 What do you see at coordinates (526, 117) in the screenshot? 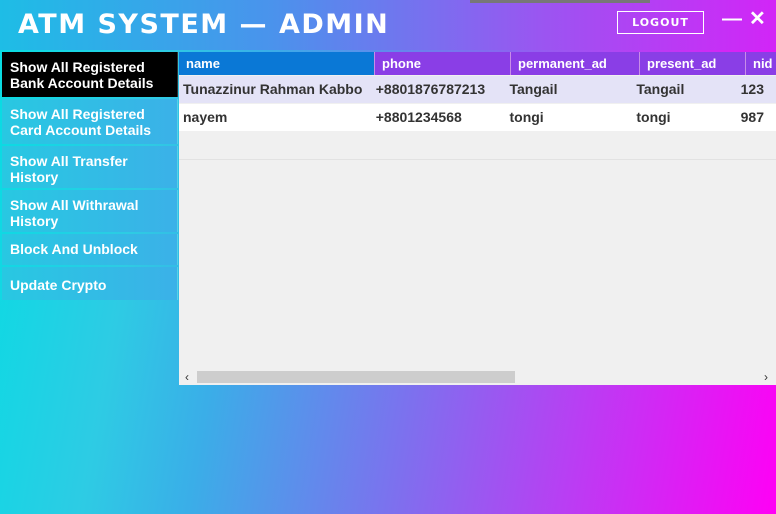
I see `cell-permanent-address: tongi` at bounding box center [526, 117].